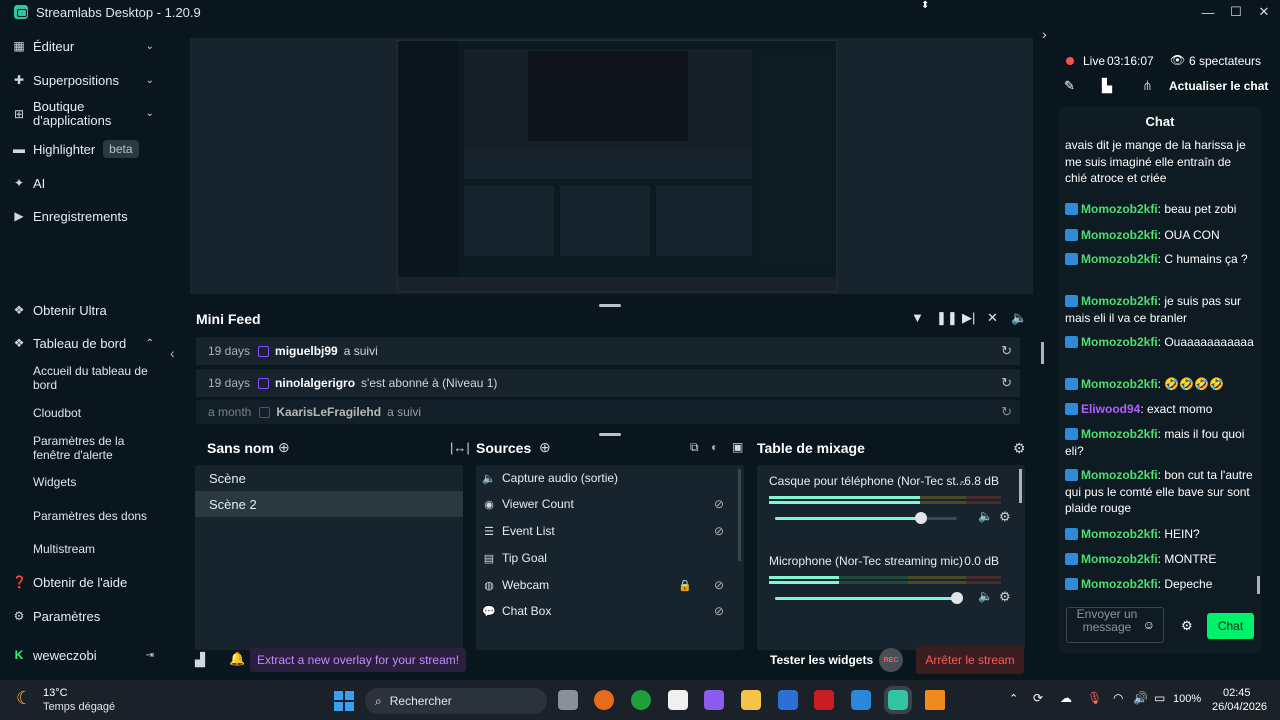 The width and height of the screenshot is (1280, 720). What do you see at coordinates (83, 80) in the screenshot?
I see `sidebar-item-superpositions: ✚ Superpositions ⌄` at bounding box center [83, 80].